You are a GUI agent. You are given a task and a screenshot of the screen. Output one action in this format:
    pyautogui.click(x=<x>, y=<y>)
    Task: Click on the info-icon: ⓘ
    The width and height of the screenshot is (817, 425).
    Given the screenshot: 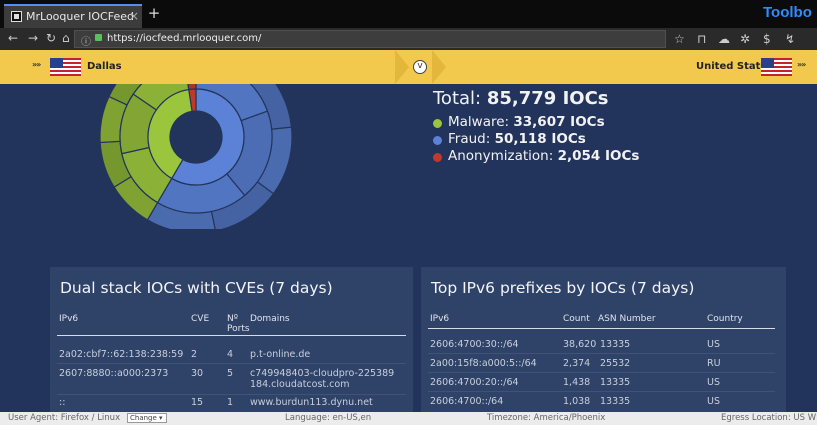 What is the action you would take?
    pyautogui.click(x=86, y=40)
    